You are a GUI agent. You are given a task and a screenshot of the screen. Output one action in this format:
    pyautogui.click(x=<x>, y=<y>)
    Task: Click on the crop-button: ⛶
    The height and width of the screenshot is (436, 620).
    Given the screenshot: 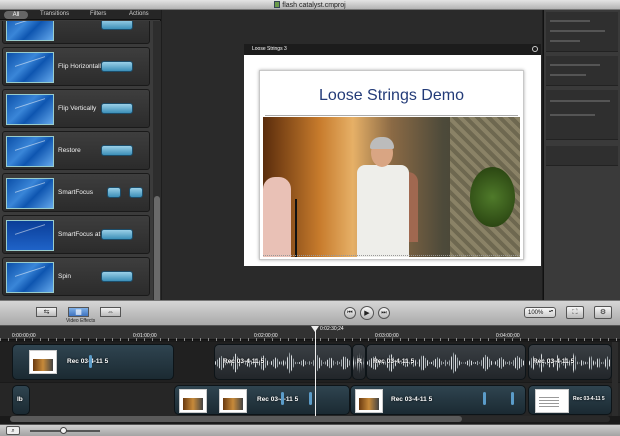 What is the action you would take?
    pyautogui.click(x=575, y=312)
    